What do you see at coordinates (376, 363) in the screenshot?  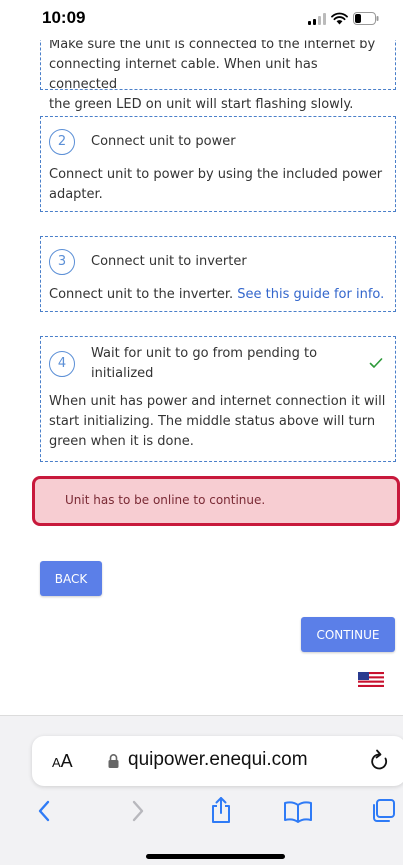 I see `check-icon` at bounding box center [376, 363].